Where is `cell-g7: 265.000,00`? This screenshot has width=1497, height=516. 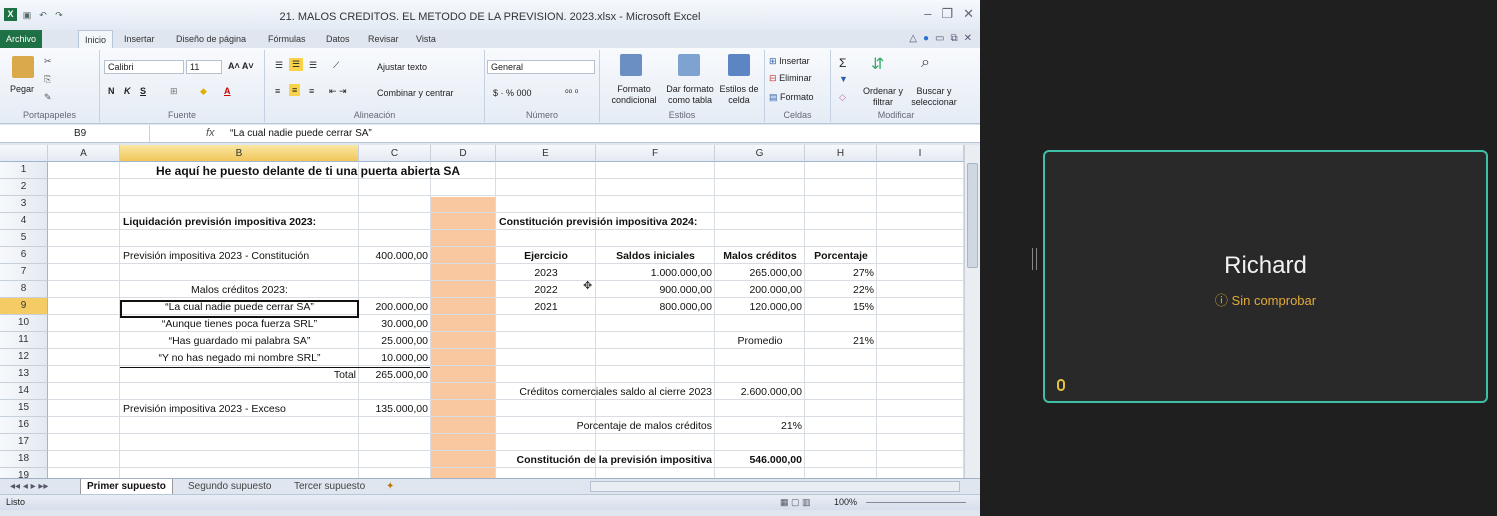 cell-g7: 265.000,00 is located at coordinates (760, 273).